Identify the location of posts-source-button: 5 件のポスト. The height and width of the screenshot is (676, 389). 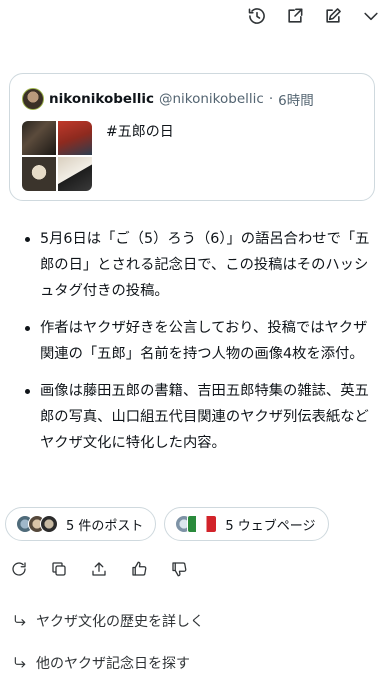
(81, 524).